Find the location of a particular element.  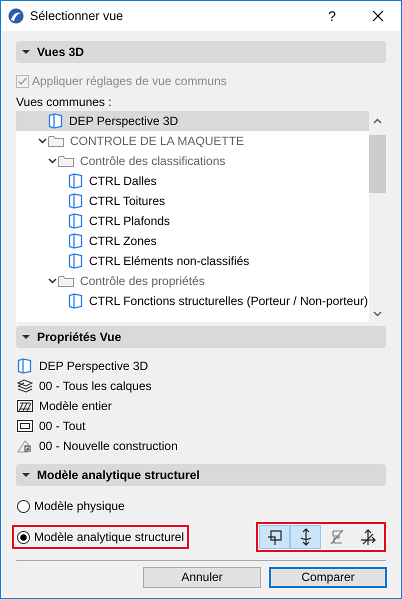

radio-option: Modèle analytique structurel is located at coordinates (101, 537).